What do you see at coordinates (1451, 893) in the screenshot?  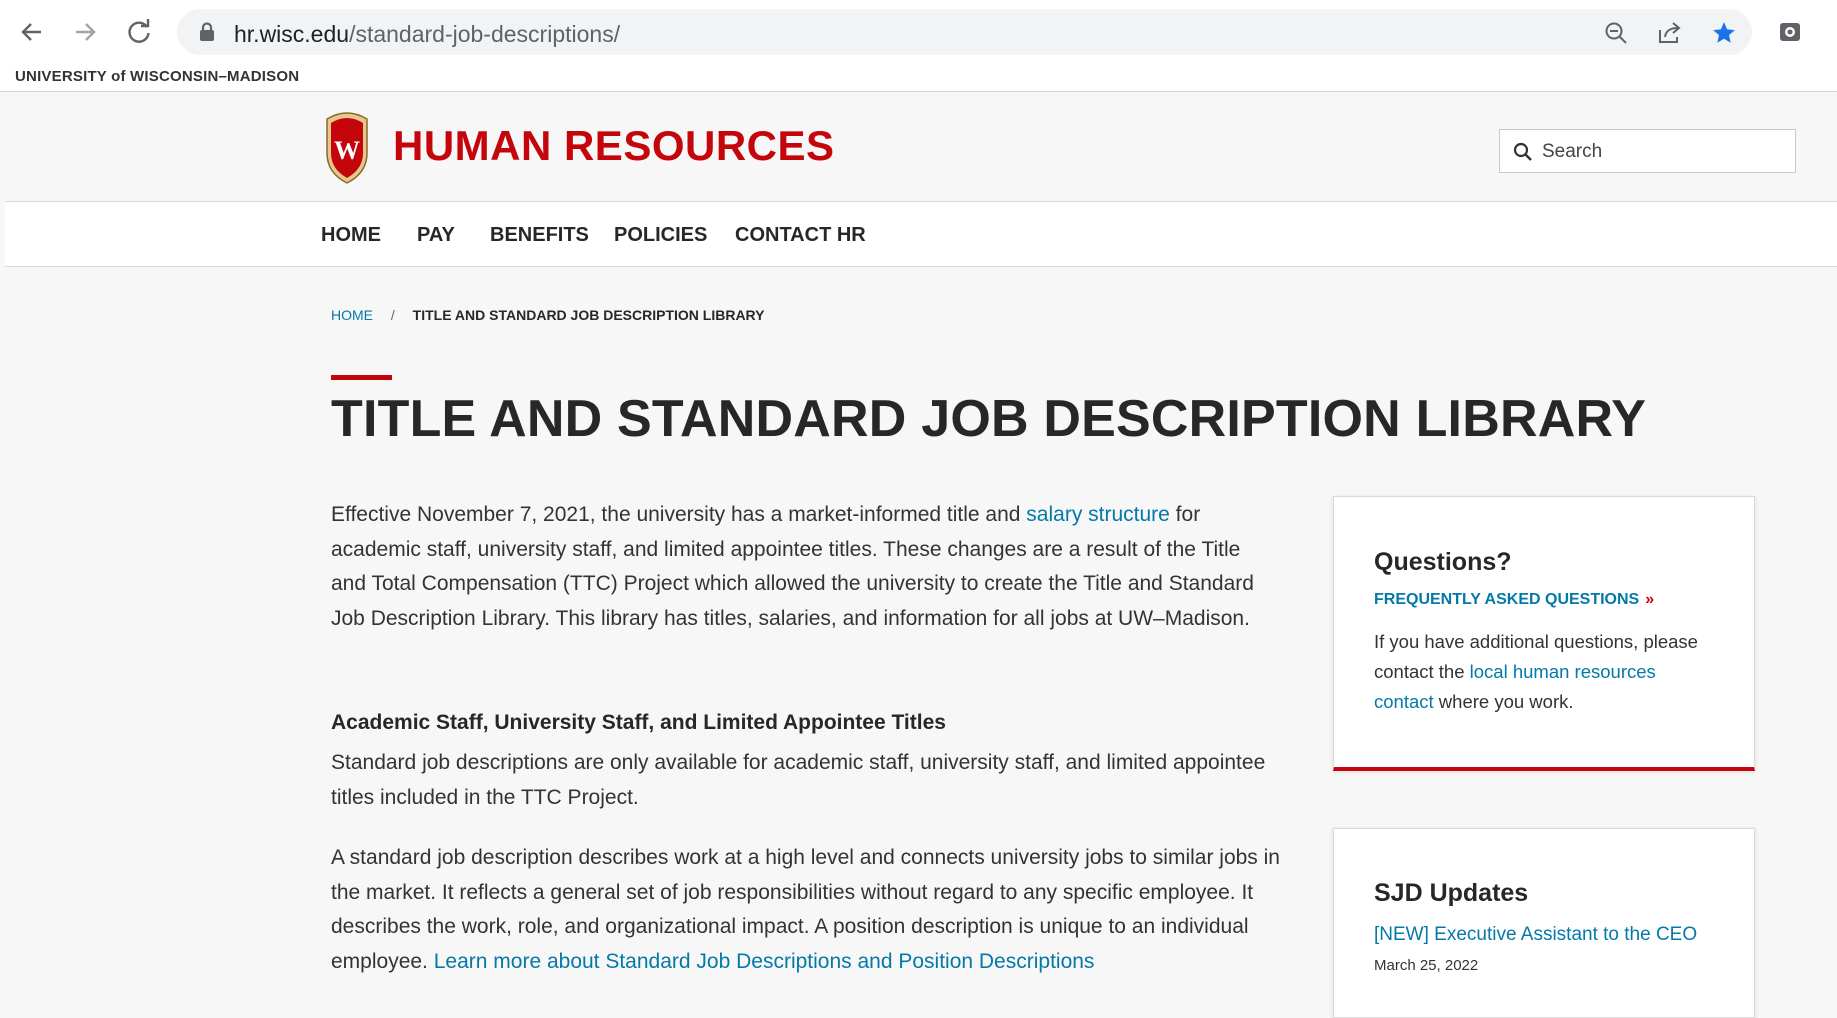 I see `updates-heading: SJD Updates` at bounding box center [1451, 893].